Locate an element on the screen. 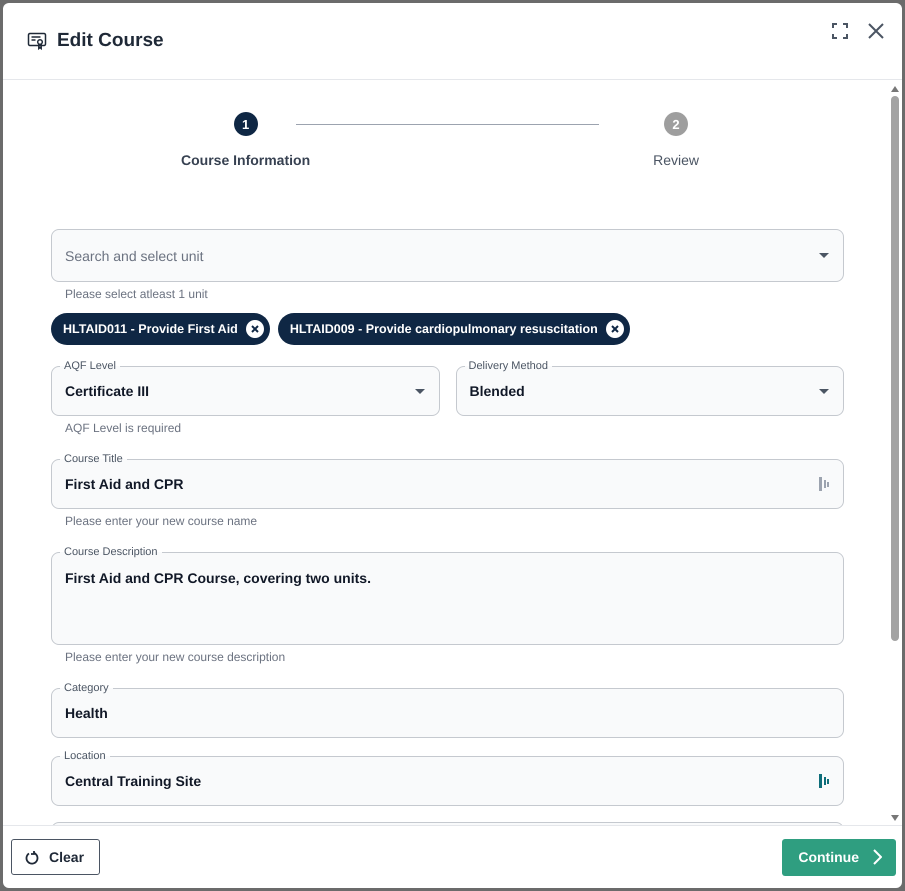  field-label: Course Description is located at coordinates (111, 552).